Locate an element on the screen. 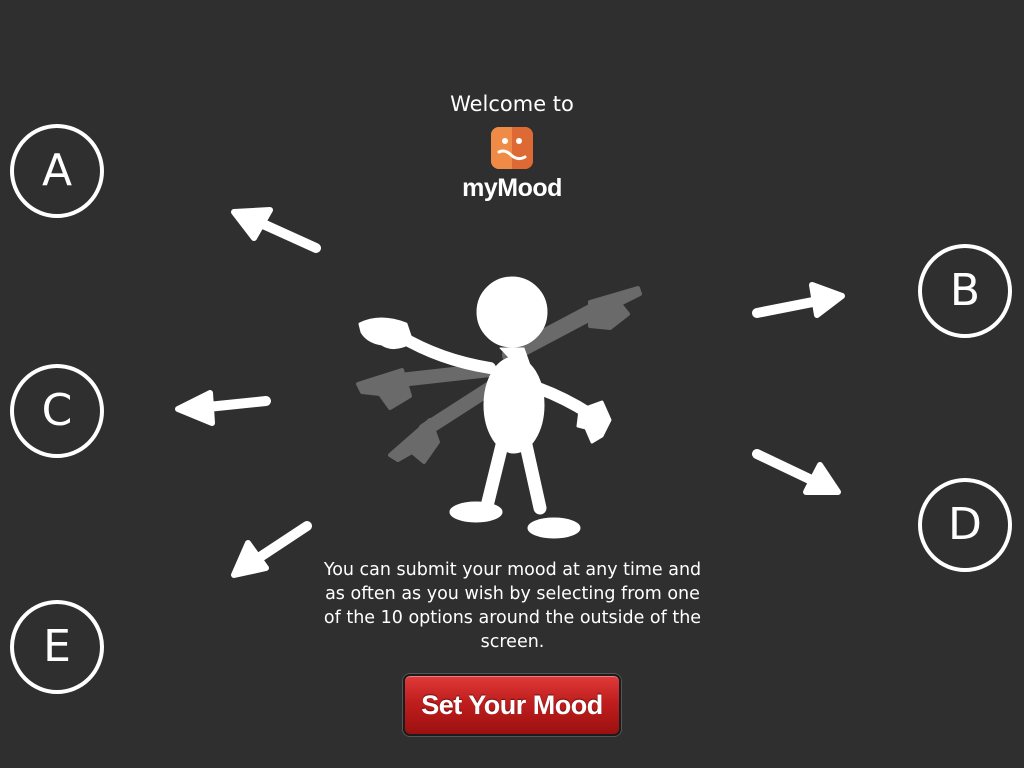 The width and height of the screenshot is (1024, 768). arrow-down-left-icon is located at coordinates (271, 549).